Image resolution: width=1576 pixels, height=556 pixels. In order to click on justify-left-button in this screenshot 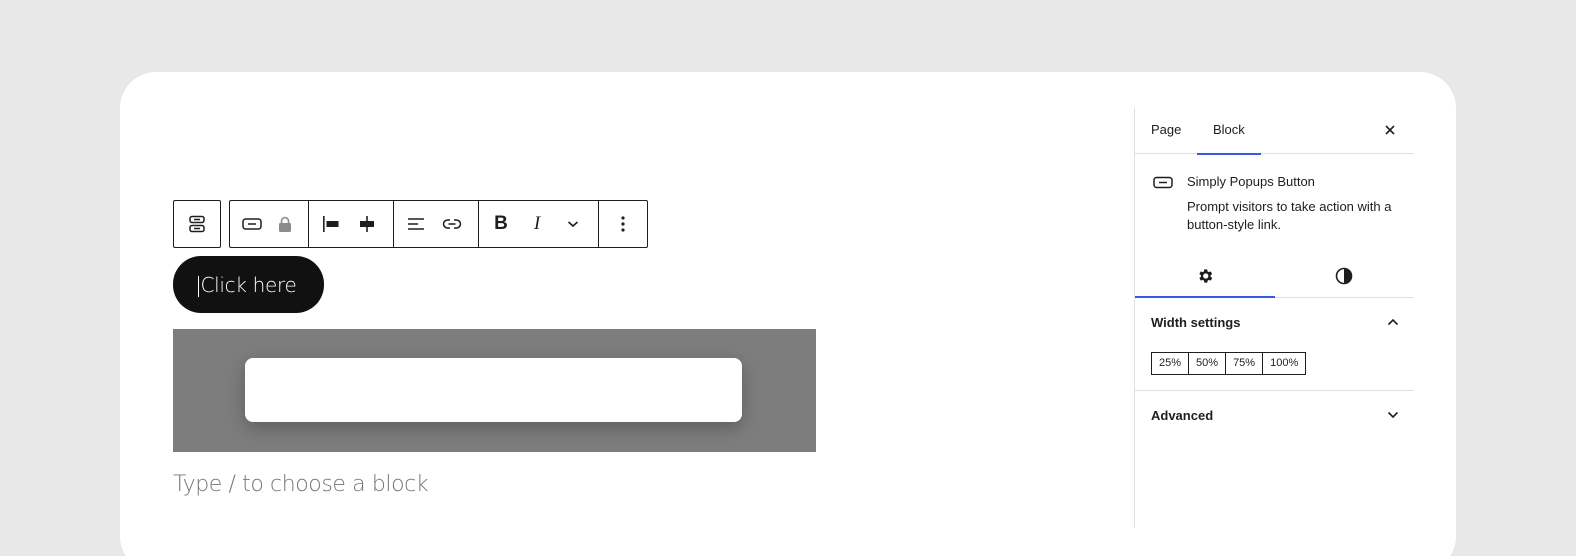, I will do `click(331, 224)`.